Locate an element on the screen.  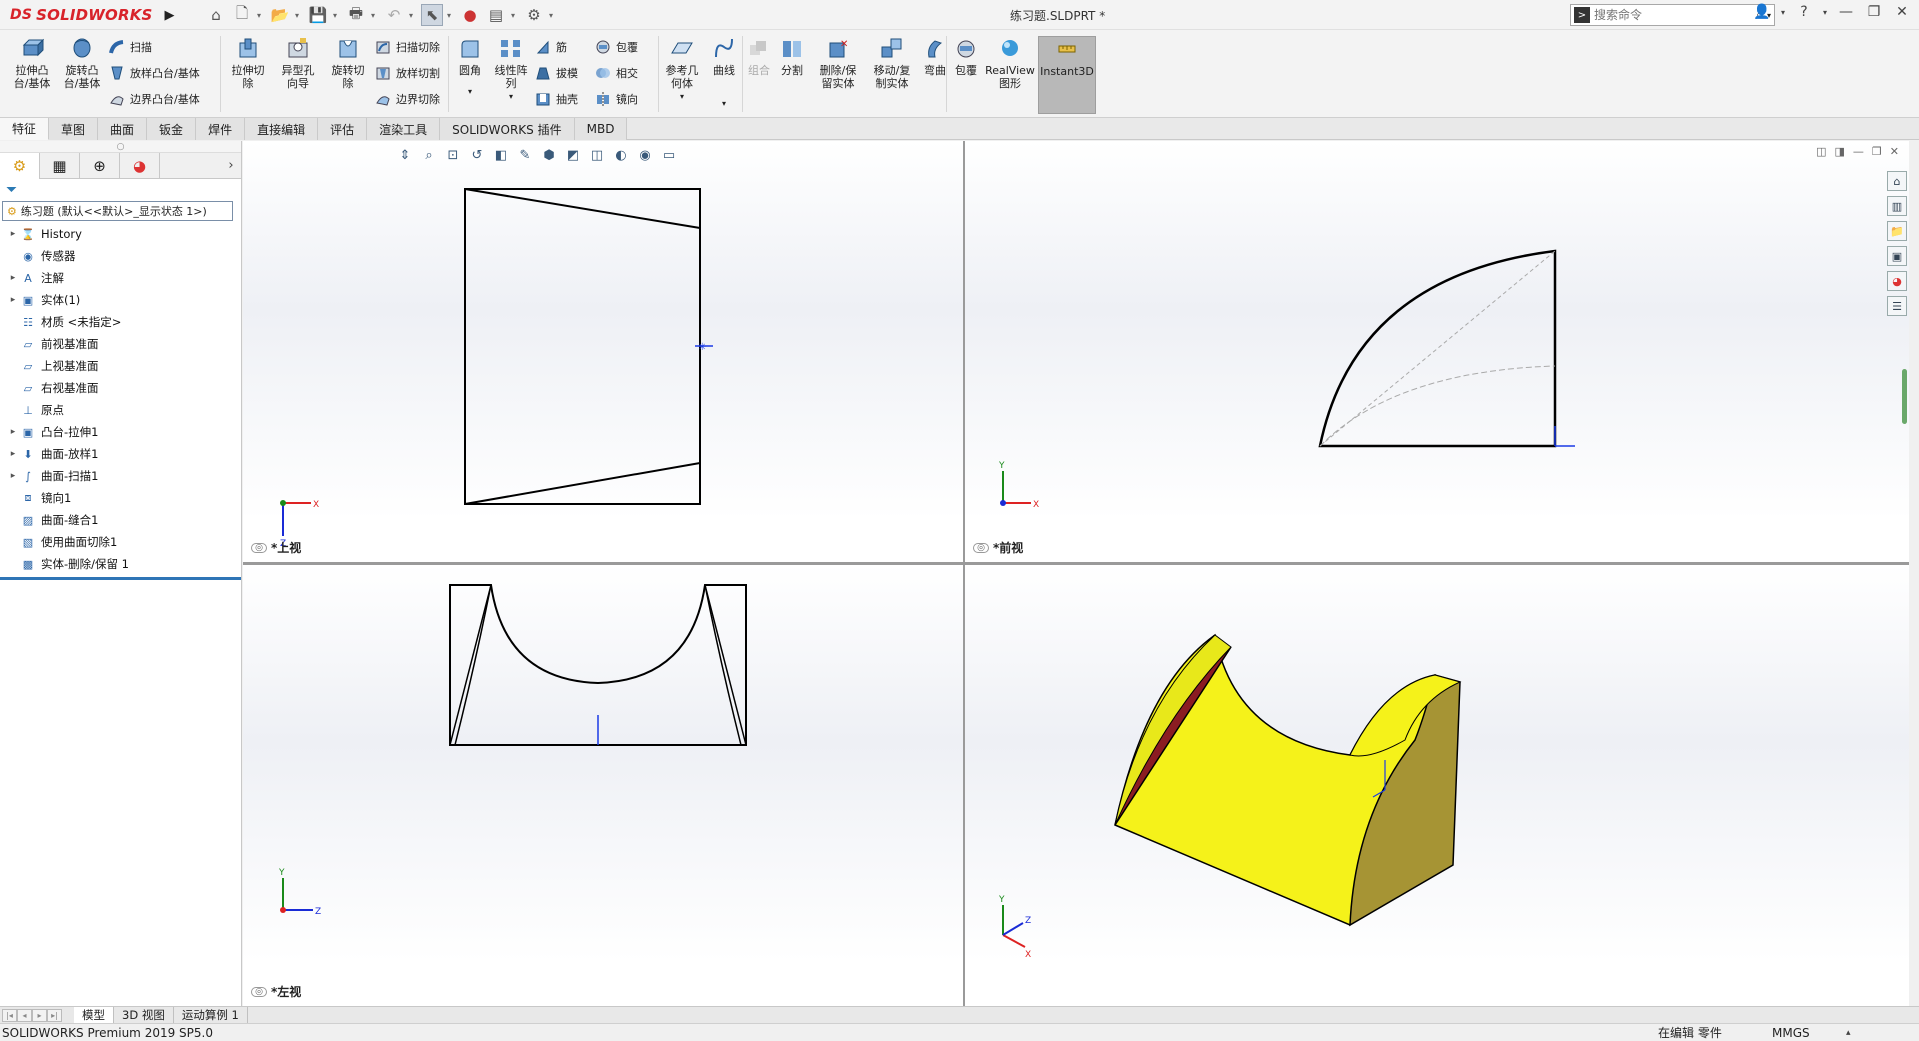
tab-0: 特征 is located at coordinates (25, 129).